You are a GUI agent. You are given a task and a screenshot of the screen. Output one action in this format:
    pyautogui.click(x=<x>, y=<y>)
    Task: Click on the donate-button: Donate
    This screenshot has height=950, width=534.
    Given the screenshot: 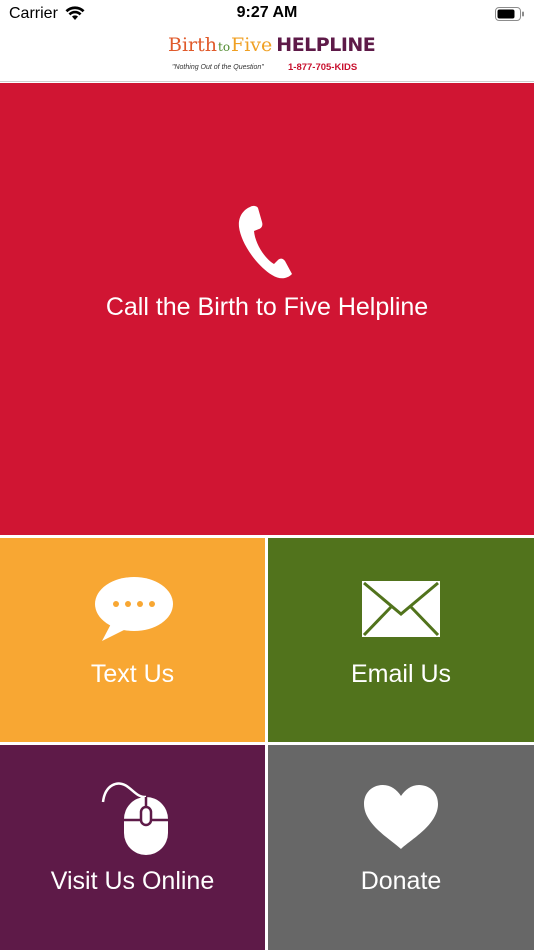 What is the action you would take?
    pyautogui.click(x=401, y=847)
    